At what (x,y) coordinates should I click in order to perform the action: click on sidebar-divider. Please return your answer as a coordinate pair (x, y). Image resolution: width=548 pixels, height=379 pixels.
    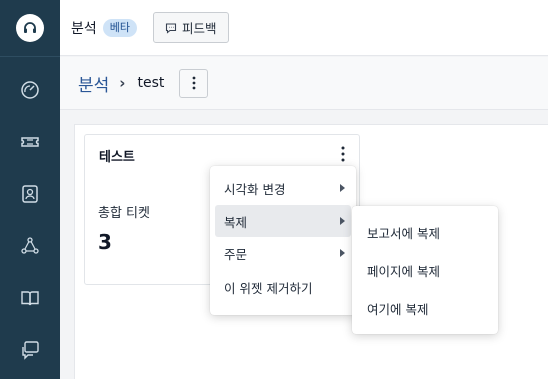
    Looking at the image, I should click on (30, 56).